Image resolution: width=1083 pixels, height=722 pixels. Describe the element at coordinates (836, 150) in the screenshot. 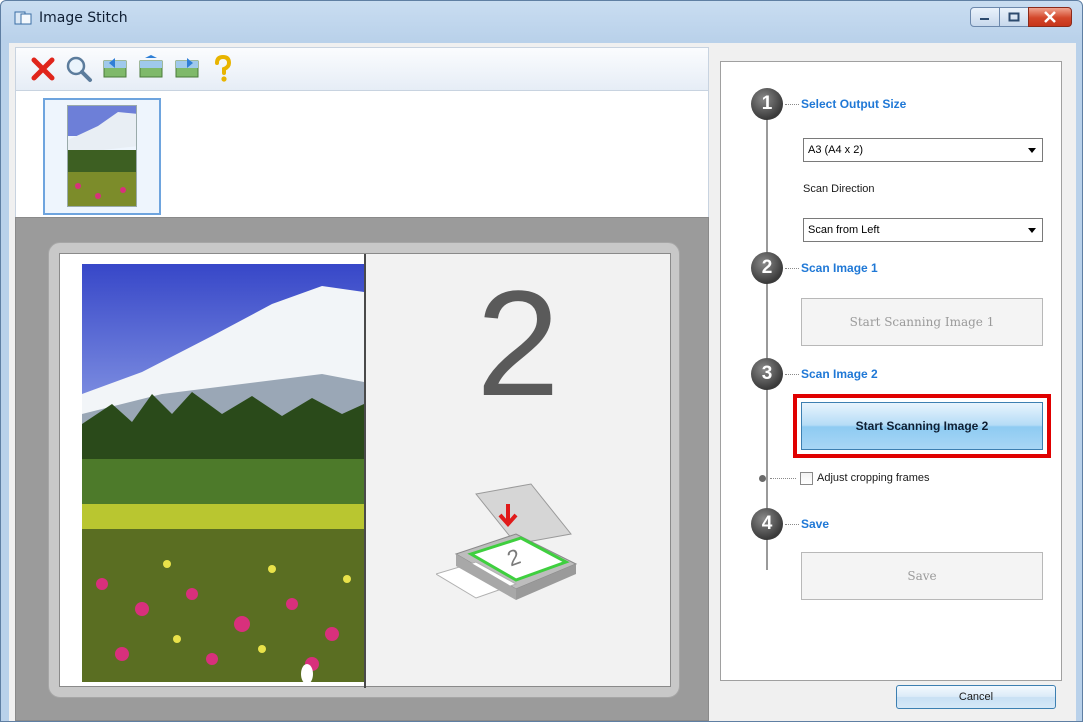

I see `output-size-value: A3 (A4 x 2)` at that location.